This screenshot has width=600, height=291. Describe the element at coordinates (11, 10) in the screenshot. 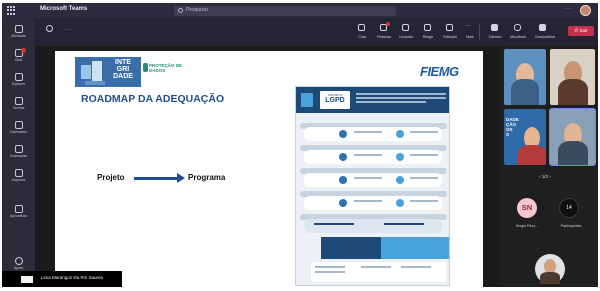

I see `app-launcher-icon` at that location.